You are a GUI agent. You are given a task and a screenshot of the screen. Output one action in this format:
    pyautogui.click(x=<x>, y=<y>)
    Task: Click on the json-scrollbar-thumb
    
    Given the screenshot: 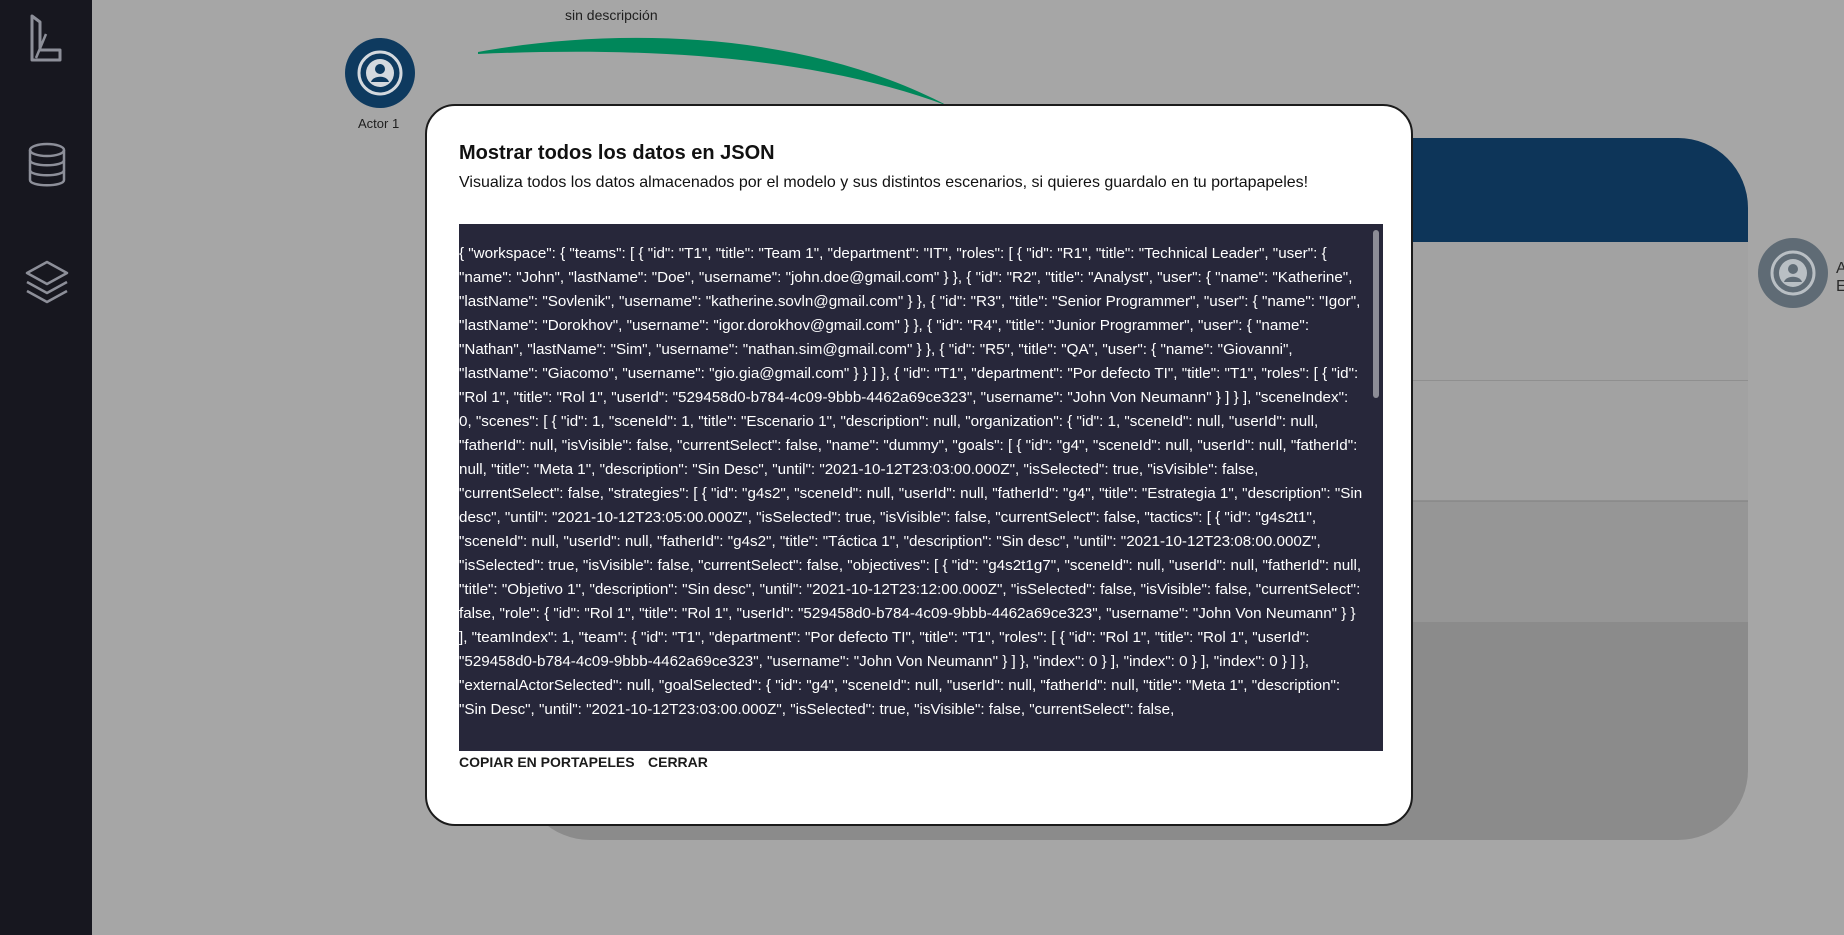 What is the action you would take?
    pyautogui.click(x=1376, y=314)
    